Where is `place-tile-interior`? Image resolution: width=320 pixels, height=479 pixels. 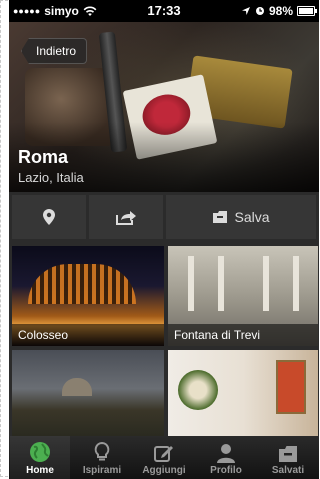
place-tile-interior is located at coordinates (243, 393).